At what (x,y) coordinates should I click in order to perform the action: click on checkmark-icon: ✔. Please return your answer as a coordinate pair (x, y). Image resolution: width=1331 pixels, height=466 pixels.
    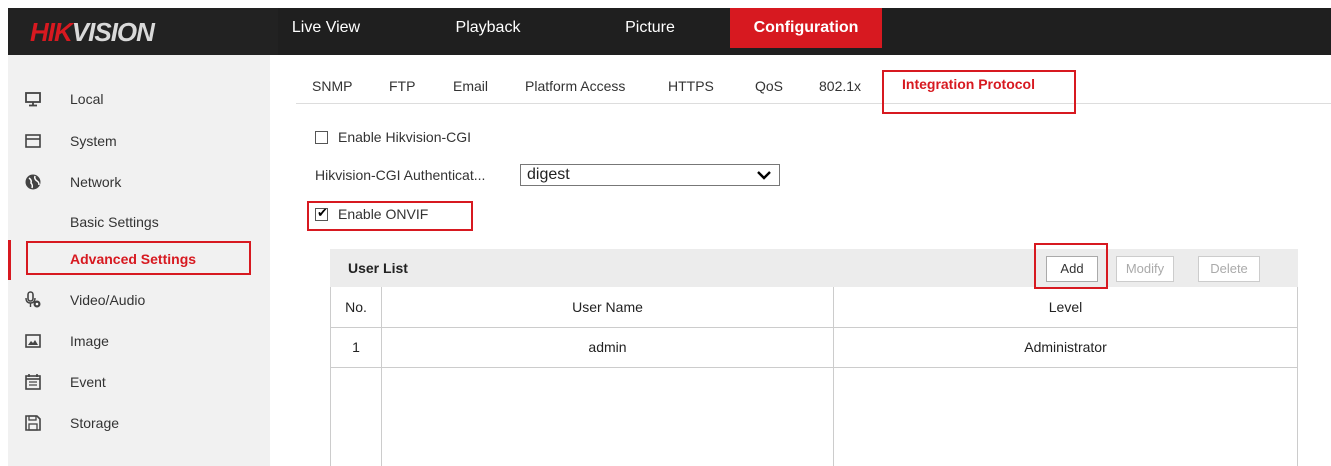
    Looking at the image, I should click on (322, 212).